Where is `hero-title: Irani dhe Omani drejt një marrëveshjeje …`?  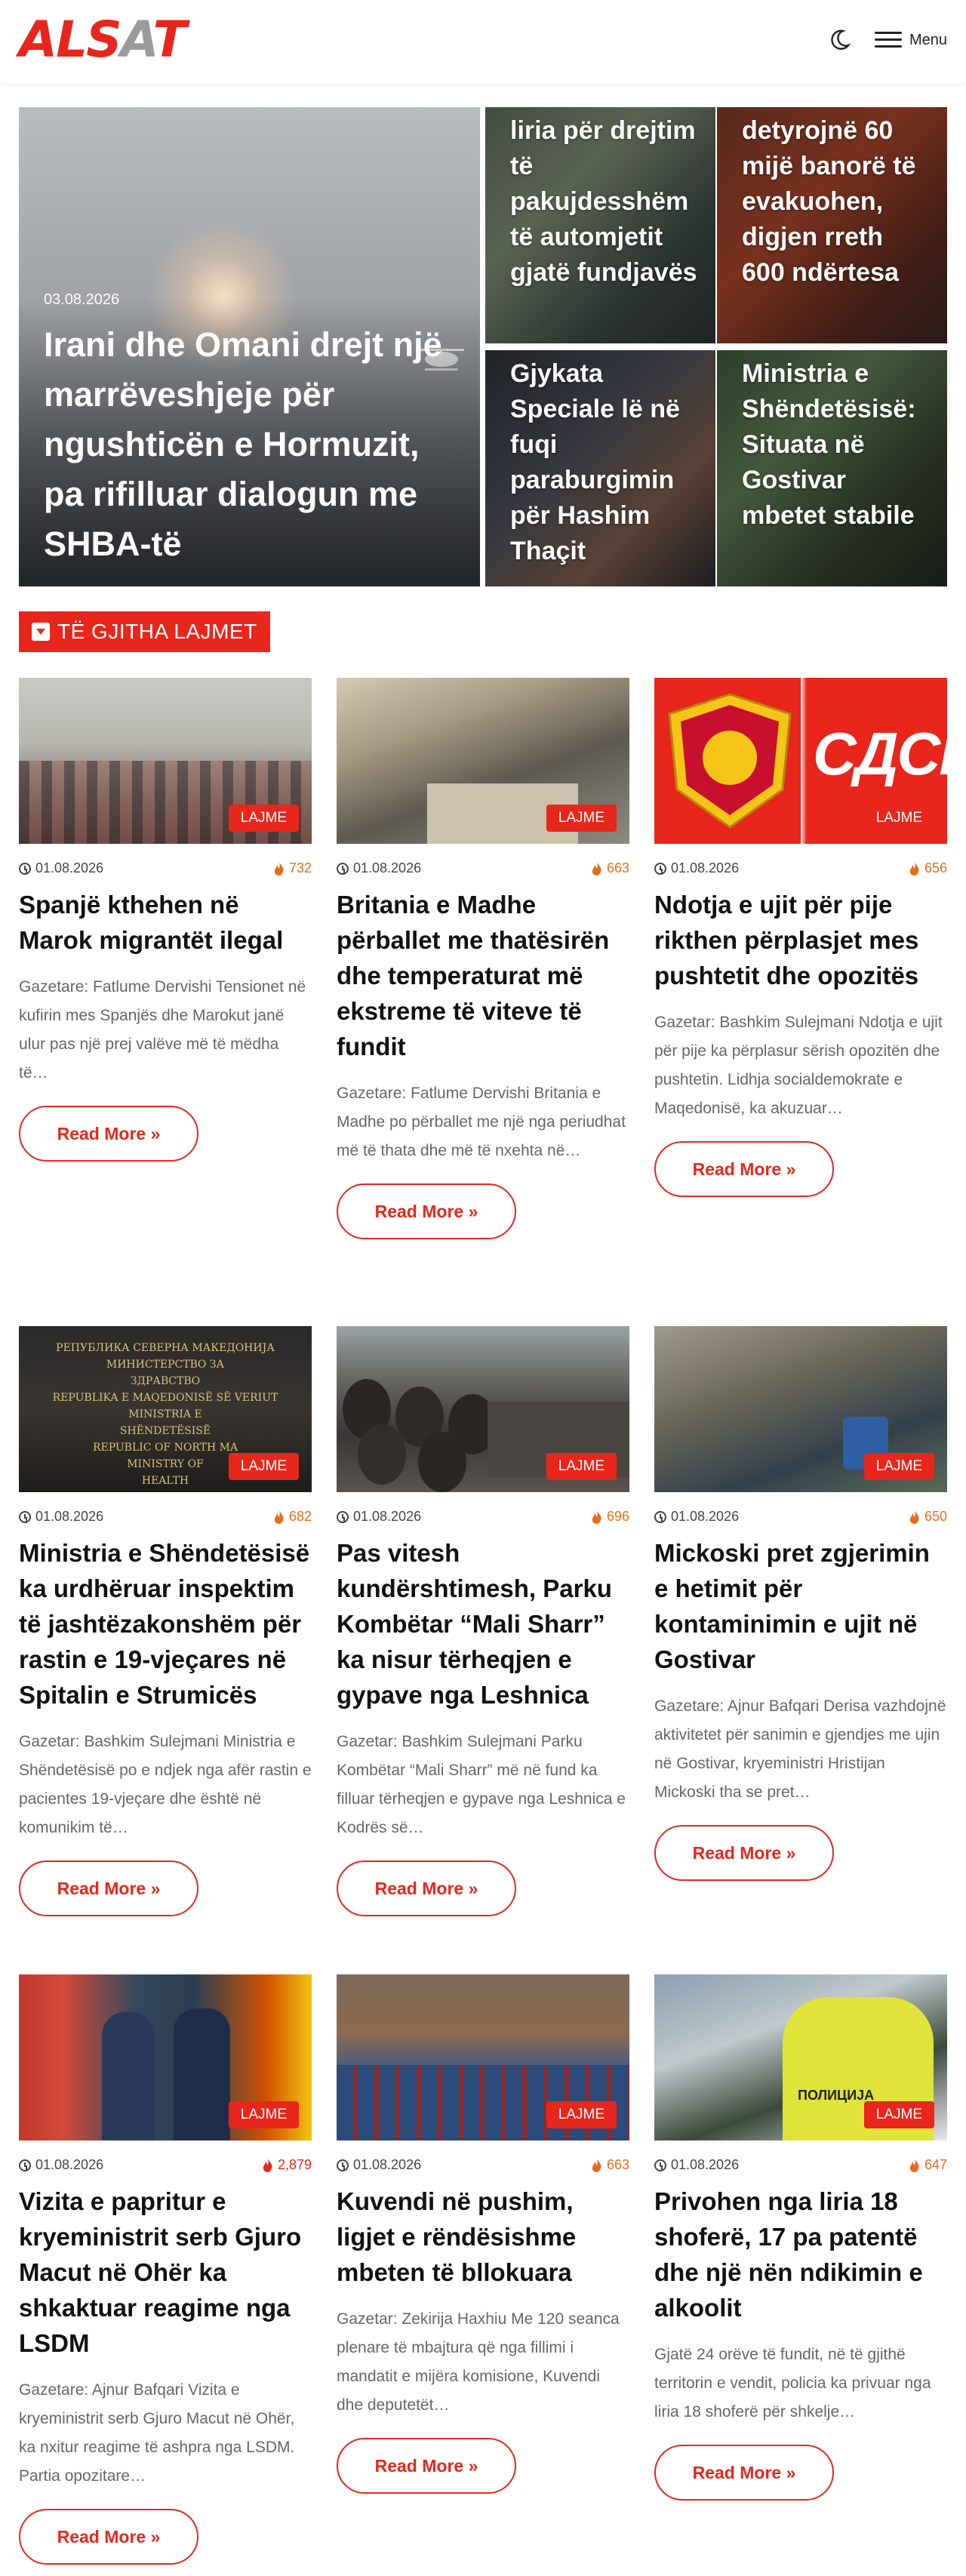 hero-title: Irani dhe Omani drejt një marrëveshjeje … is located at coordinates (250, 444).